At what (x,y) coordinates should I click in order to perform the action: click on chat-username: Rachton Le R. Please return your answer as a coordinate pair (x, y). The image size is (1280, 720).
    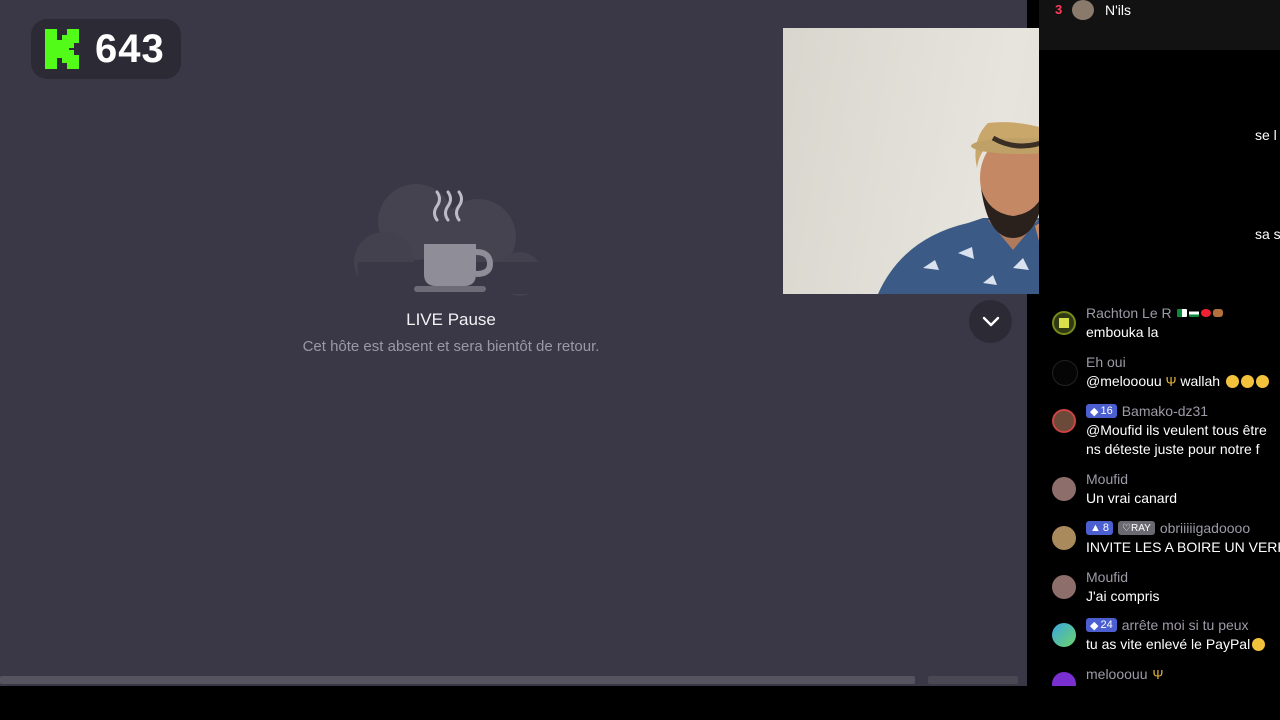
    Looking at the image, I should click on (1129, 313).